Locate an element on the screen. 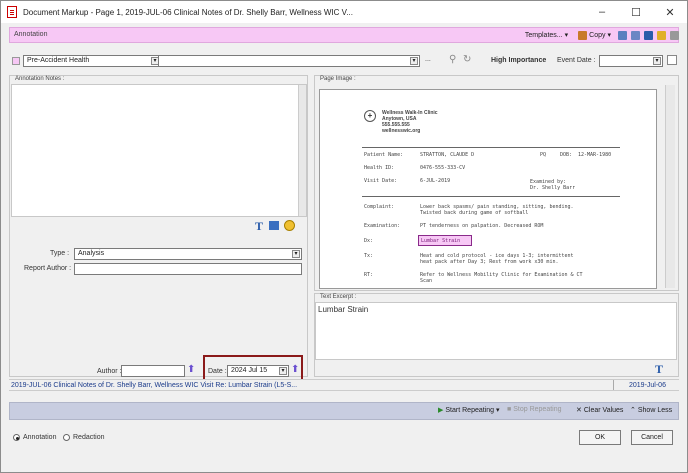  calendar-icon is located at coordinates (672, 60).